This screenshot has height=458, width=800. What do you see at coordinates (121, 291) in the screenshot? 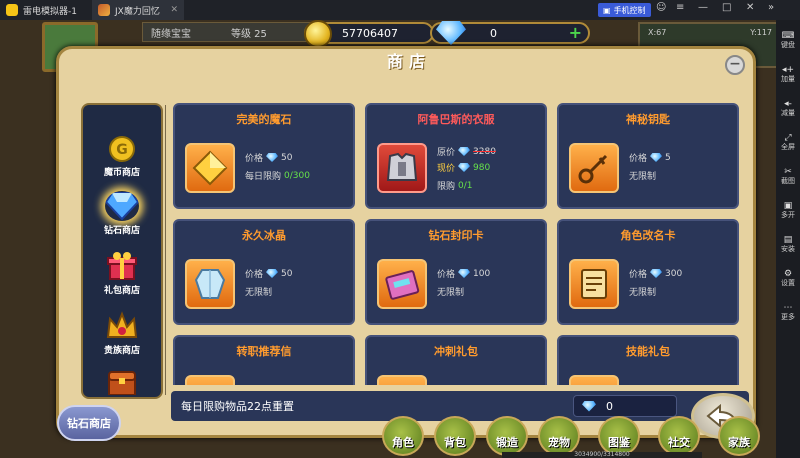
I see `nav-label: 礼包商店` at bounding box center [121, 291].